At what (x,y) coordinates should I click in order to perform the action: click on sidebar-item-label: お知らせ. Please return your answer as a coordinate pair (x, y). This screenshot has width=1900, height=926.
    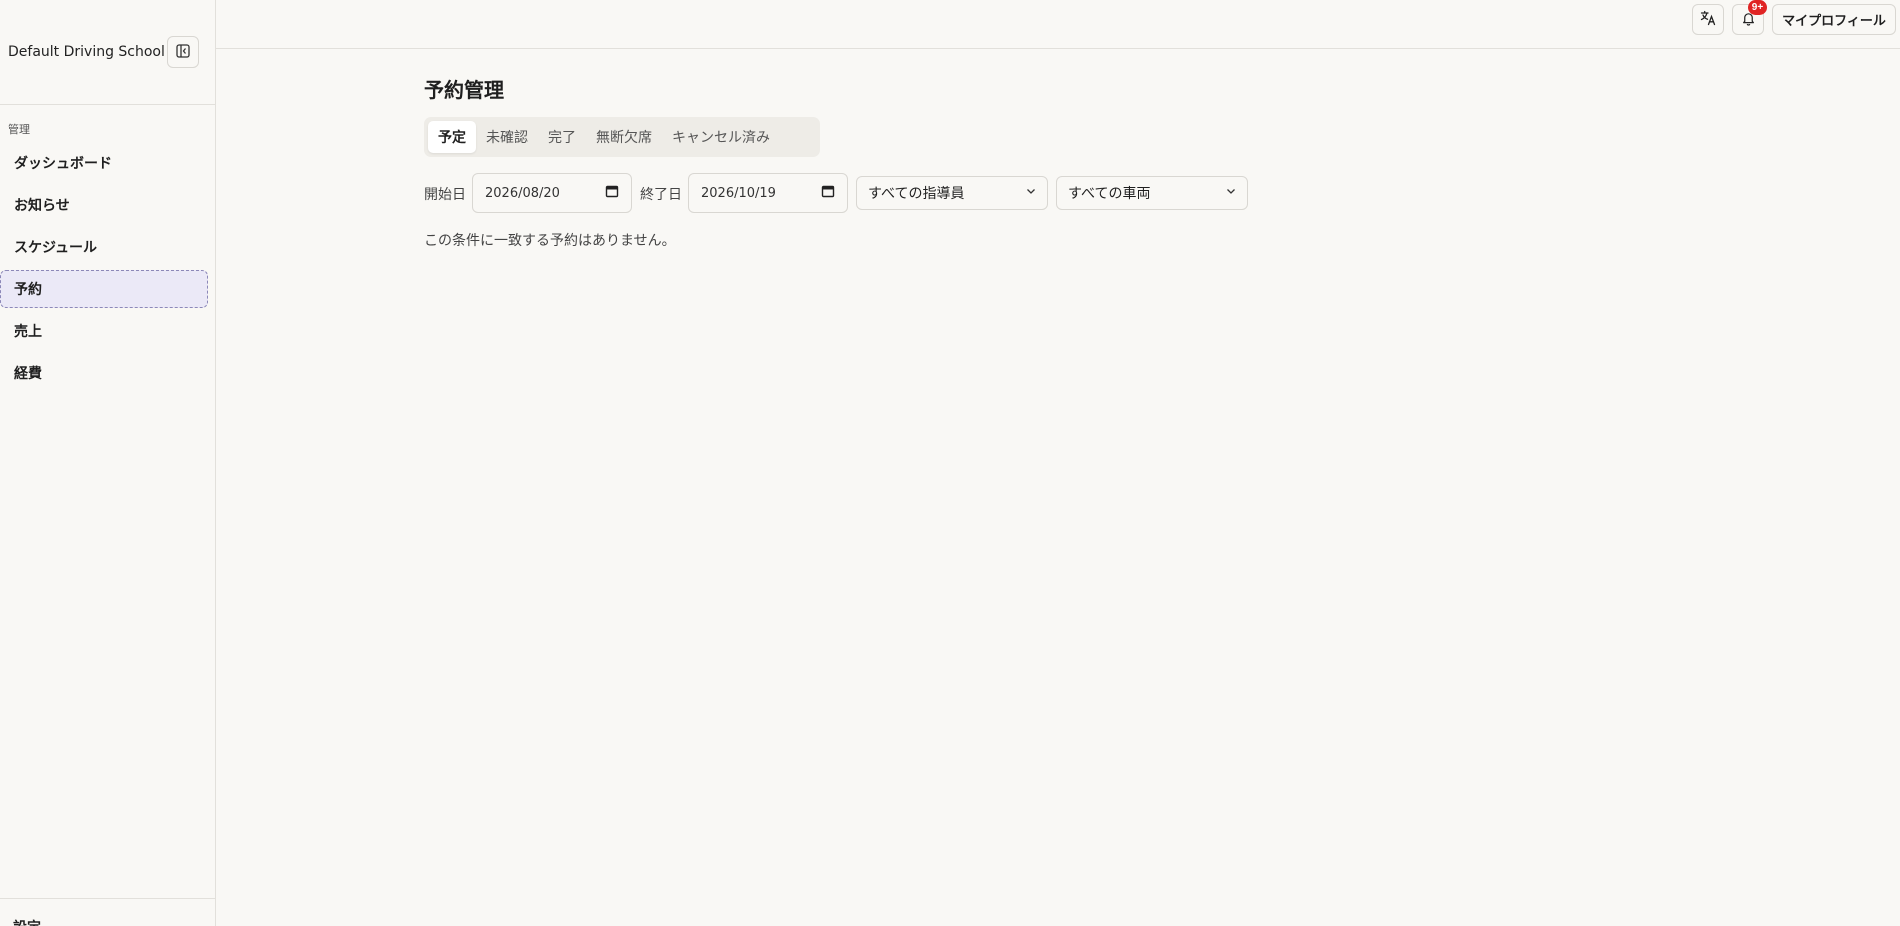
    Looking at the image, I should click on (42, 206).